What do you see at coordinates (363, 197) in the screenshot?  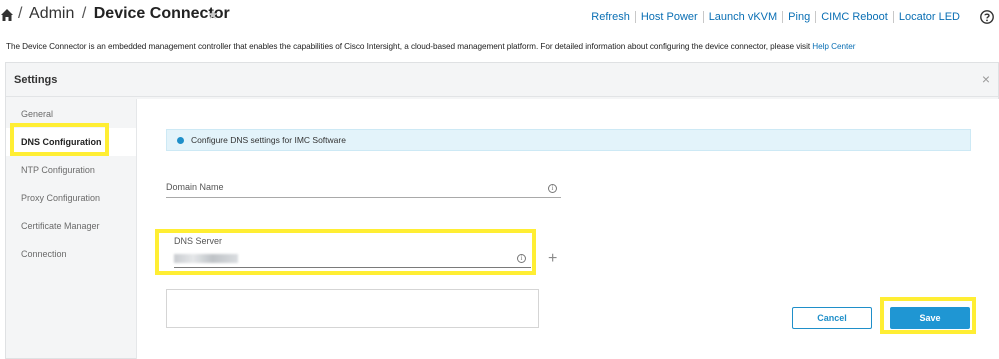 I see `domain-name-input` at bounding box center [363, 197].